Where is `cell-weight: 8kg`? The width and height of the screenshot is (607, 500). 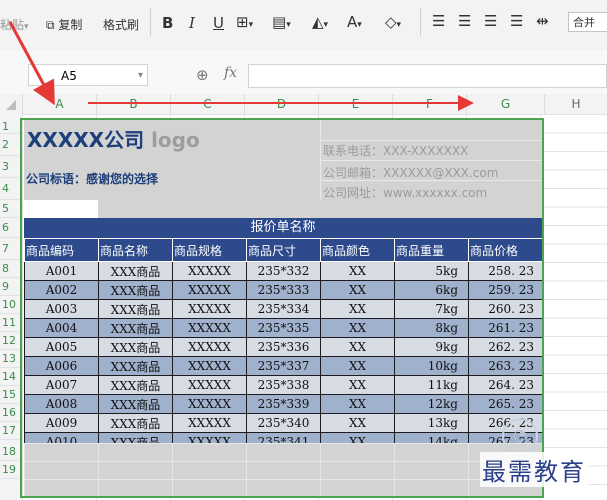 cell-weight: 8kg is located at coordinates (431, 328).